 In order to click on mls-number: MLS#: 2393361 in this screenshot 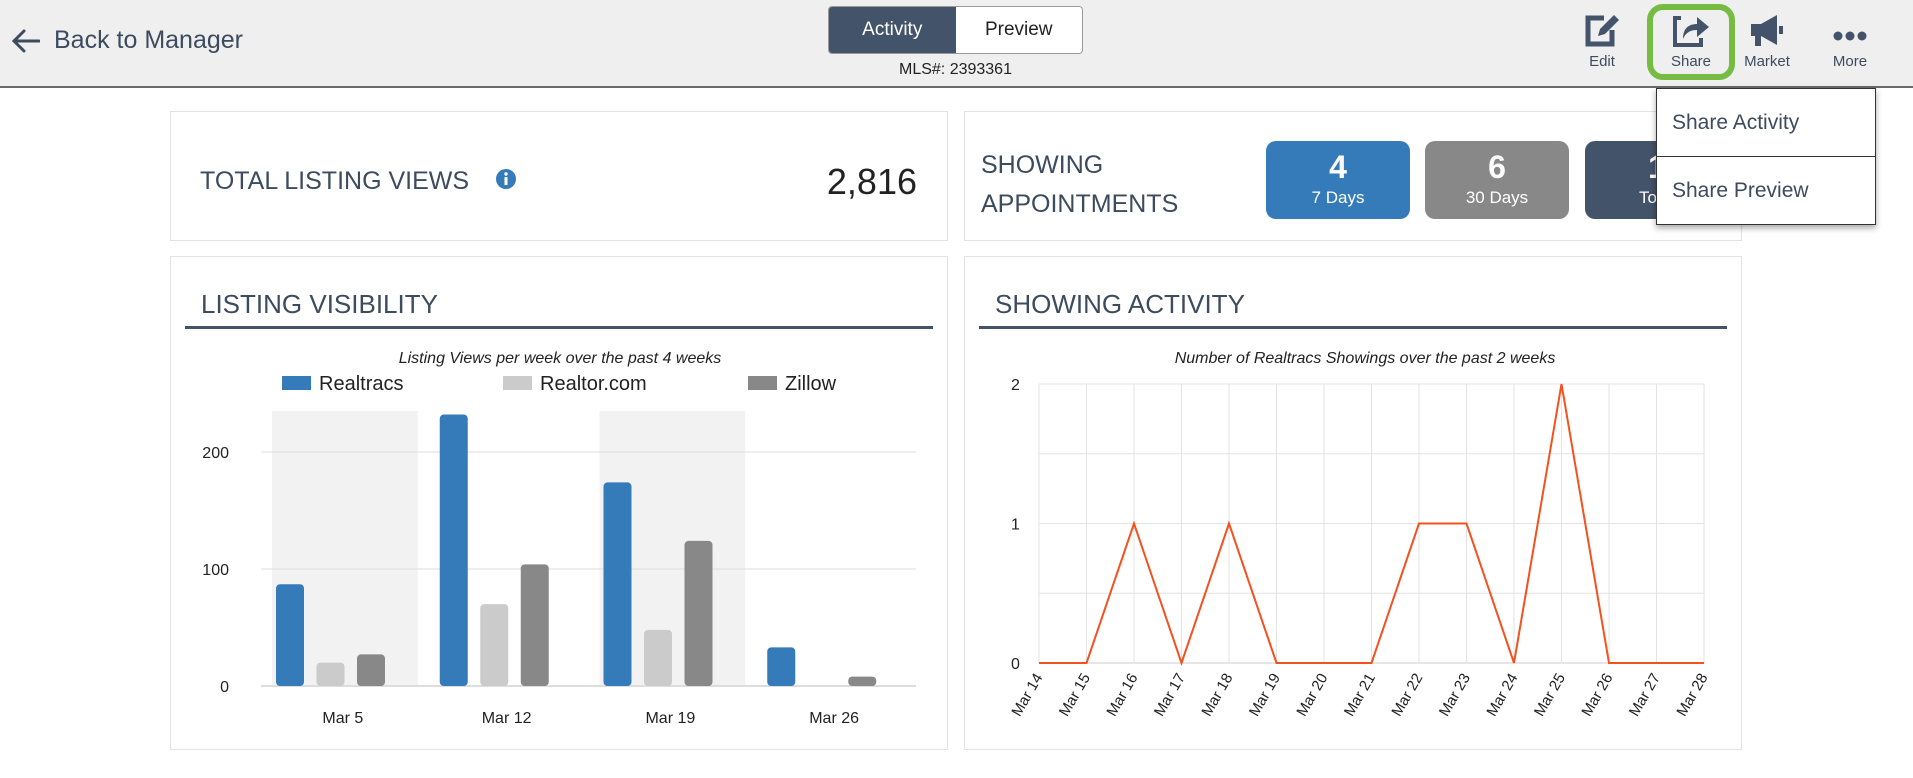, I will do `click(955, 69)`.